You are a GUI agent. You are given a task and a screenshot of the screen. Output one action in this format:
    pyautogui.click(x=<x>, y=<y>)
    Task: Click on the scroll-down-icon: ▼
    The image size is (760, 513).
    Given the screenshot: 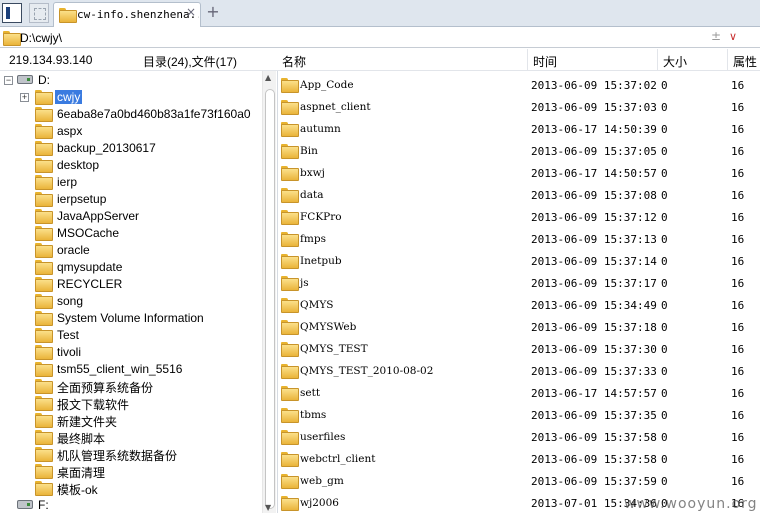 What is the action you would take?
    pyautogui.click(x=268, y=507)
    